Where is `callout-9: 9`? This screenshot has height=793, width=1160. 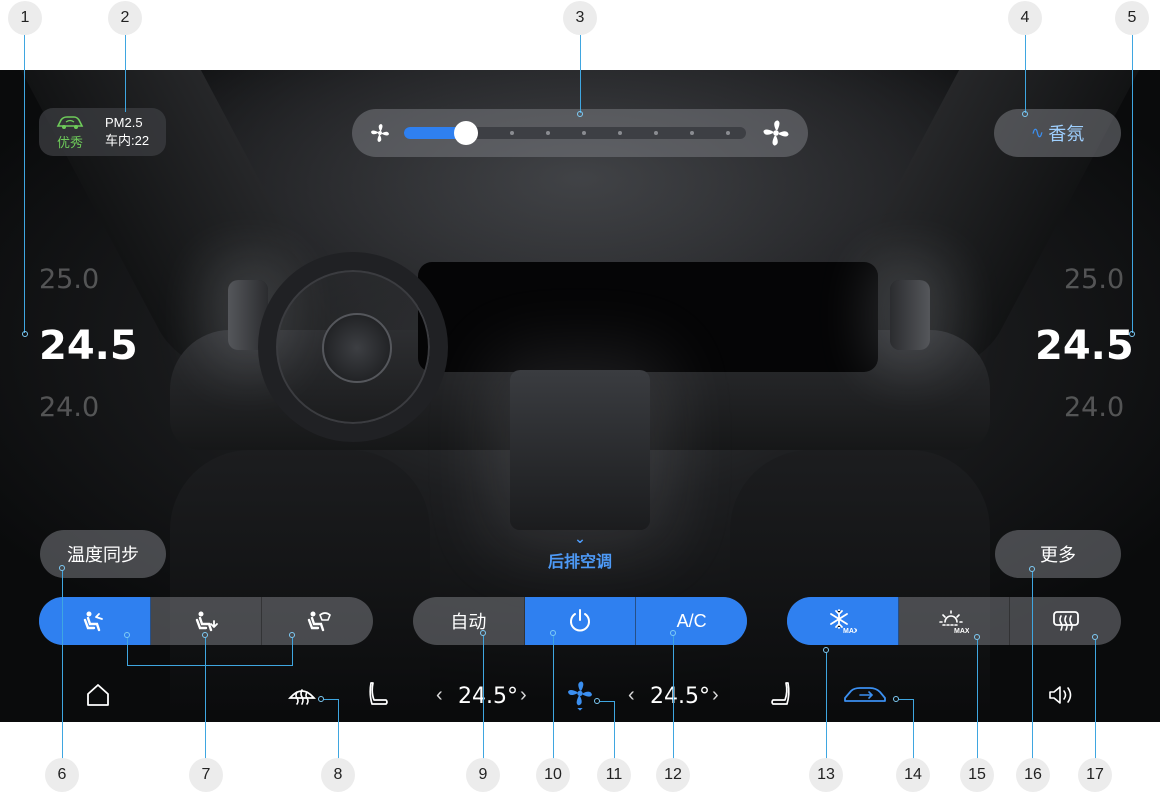
callout-9: 9 is located at coordinates (483, 775).